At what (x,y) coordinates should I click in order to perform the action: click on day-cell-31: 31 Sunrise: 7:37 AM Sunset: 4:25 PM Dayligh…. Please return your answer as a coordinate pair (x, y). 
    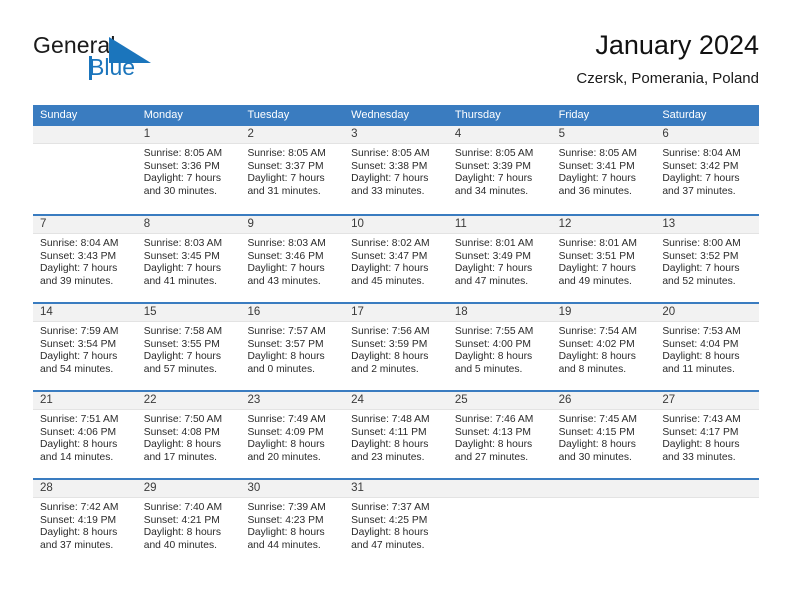
    Looking at the image, I should click on (396, 523).